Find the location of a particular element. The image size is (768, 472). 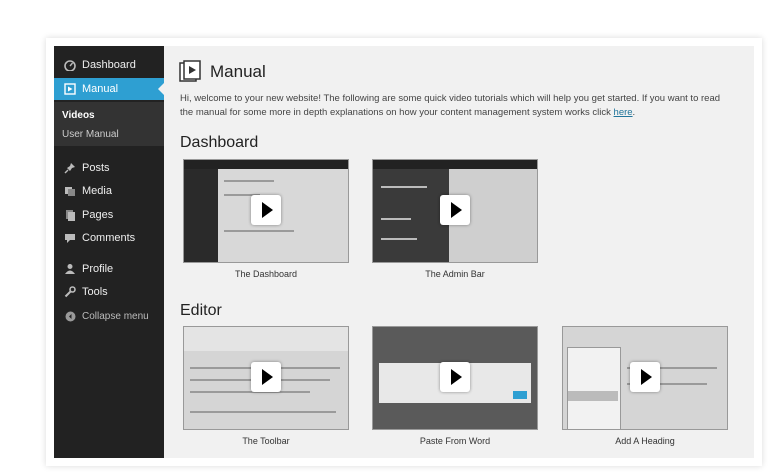

sidebar-item-pages: Pages is located at coordinates (109, 215).